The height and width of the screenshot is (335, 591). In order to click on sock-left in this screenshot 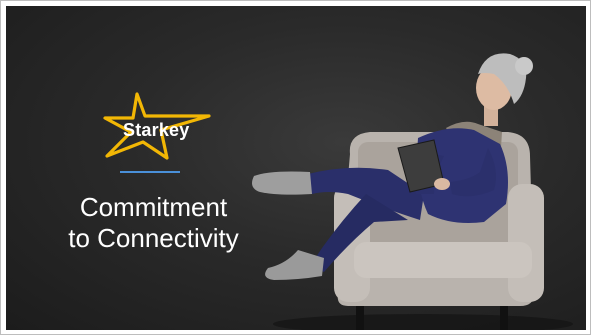, I will do `click(294, 265)`.